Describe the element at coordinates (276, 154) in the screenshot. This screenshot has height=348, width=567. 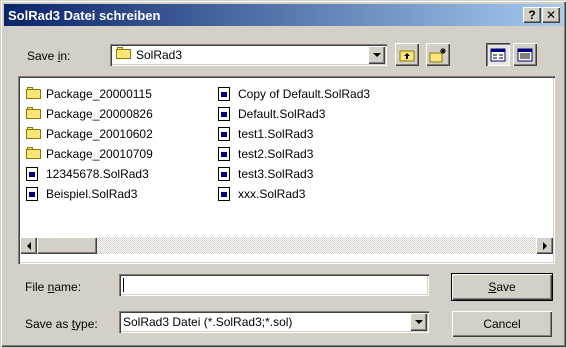
I see `file-name-text: test2.SolRad3` at that location.